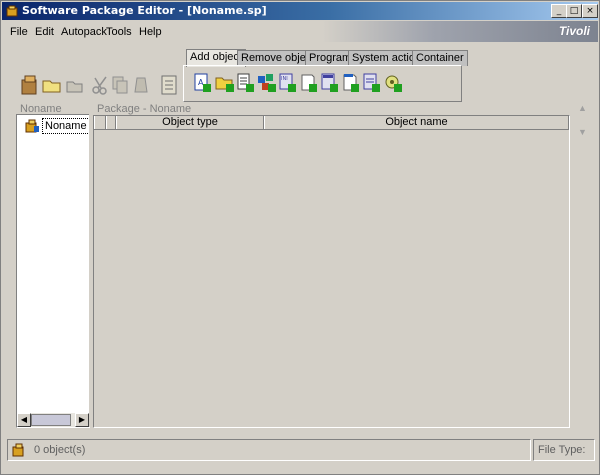 This screenshot has height=475, width=600. I want to click on add-config-file-icon, so click(309, 83).